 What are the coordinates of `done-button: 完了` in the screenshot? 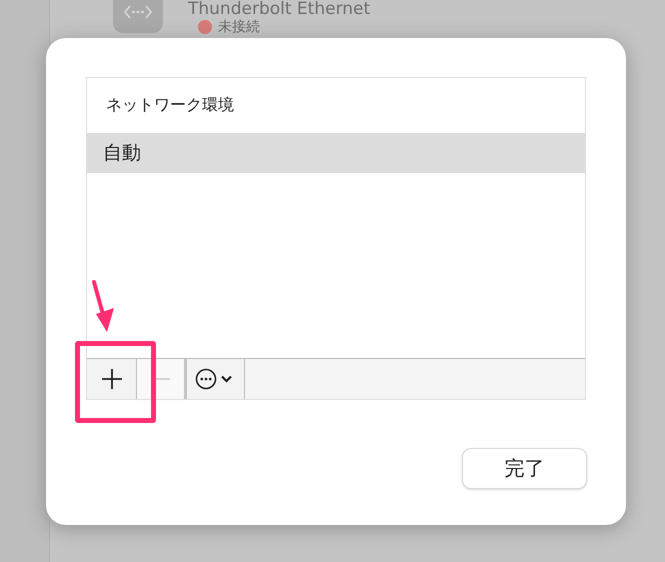 It's located at (524, 468).